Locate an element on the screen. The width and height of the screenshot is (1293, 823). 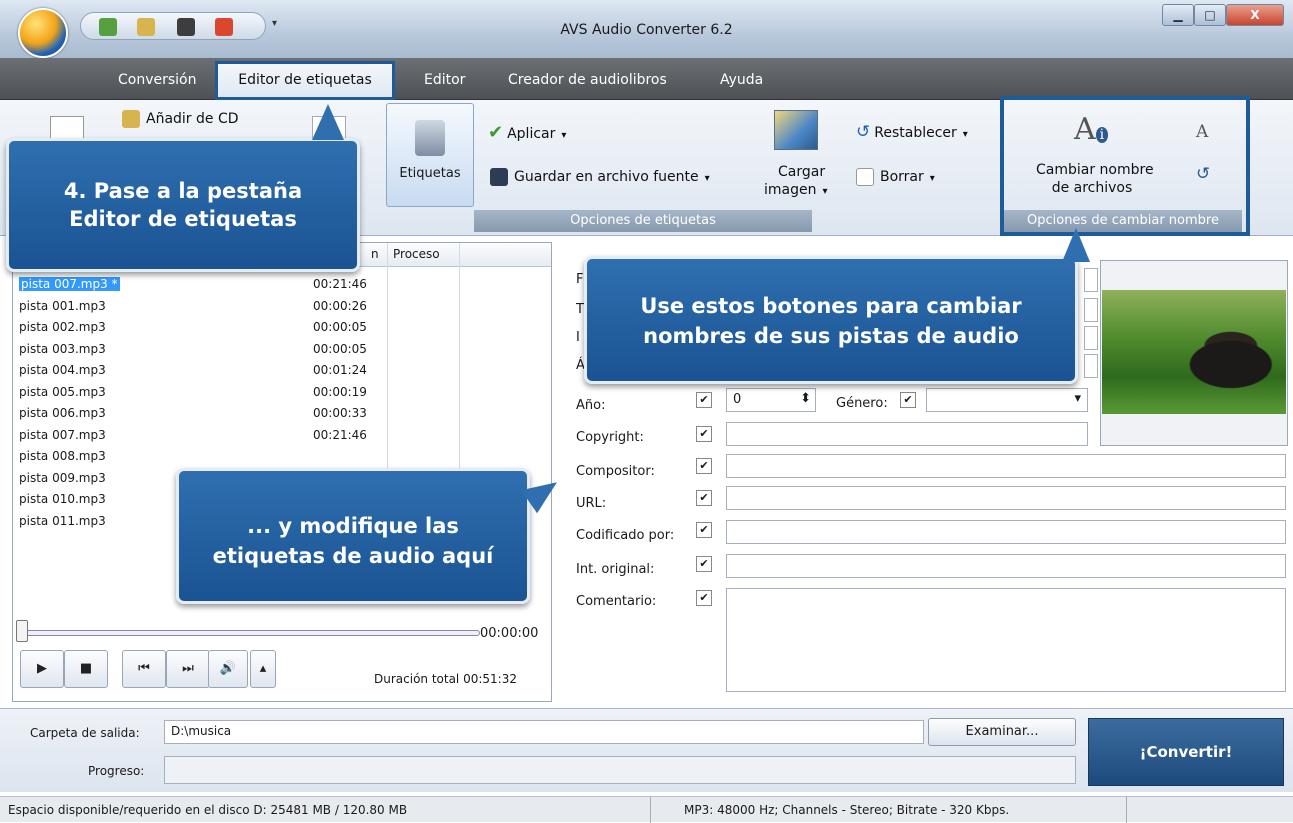
field-label-partial: F is located at coordinates (580, 279).